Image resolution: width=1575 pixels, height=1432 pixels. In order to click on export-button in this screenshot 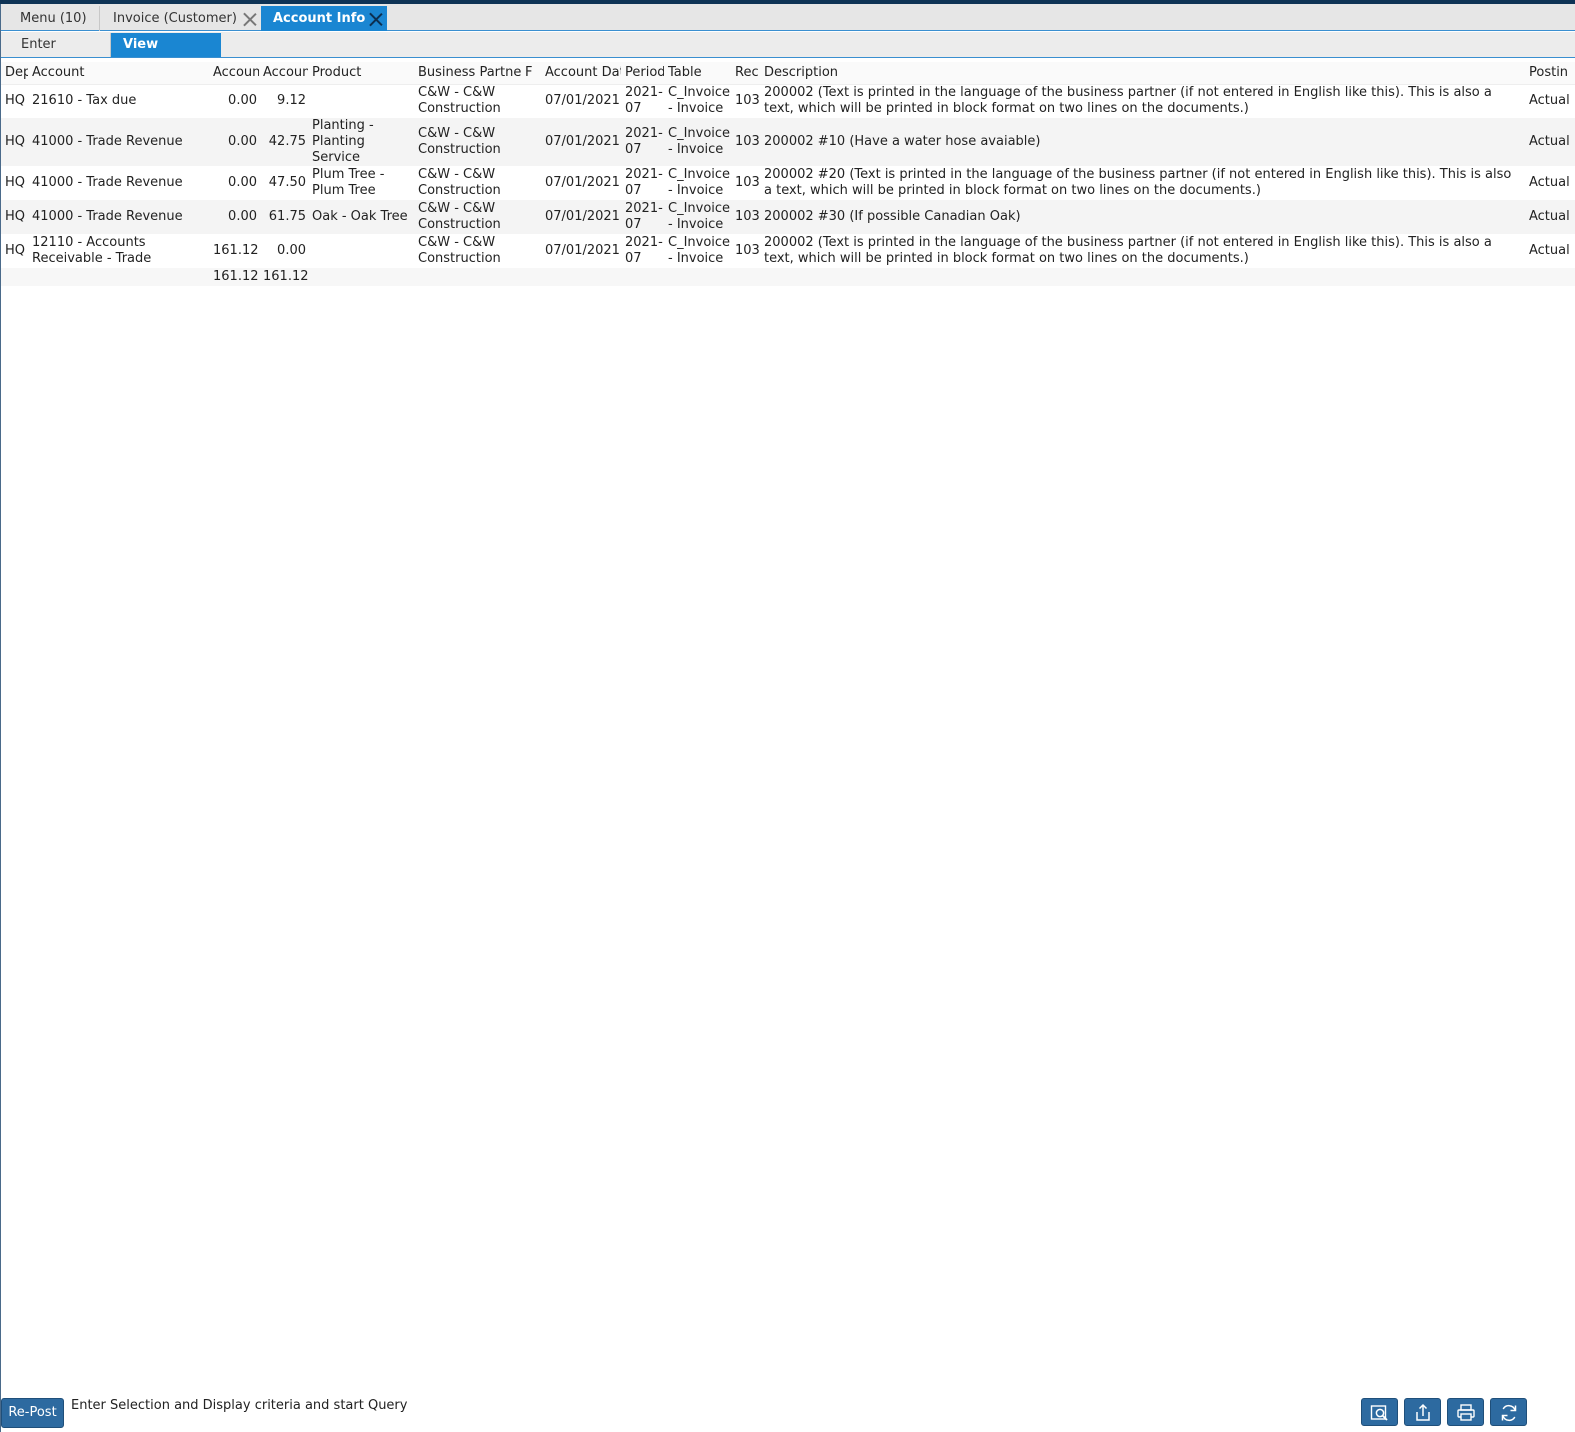, I will do `click(1422, 1412)`.